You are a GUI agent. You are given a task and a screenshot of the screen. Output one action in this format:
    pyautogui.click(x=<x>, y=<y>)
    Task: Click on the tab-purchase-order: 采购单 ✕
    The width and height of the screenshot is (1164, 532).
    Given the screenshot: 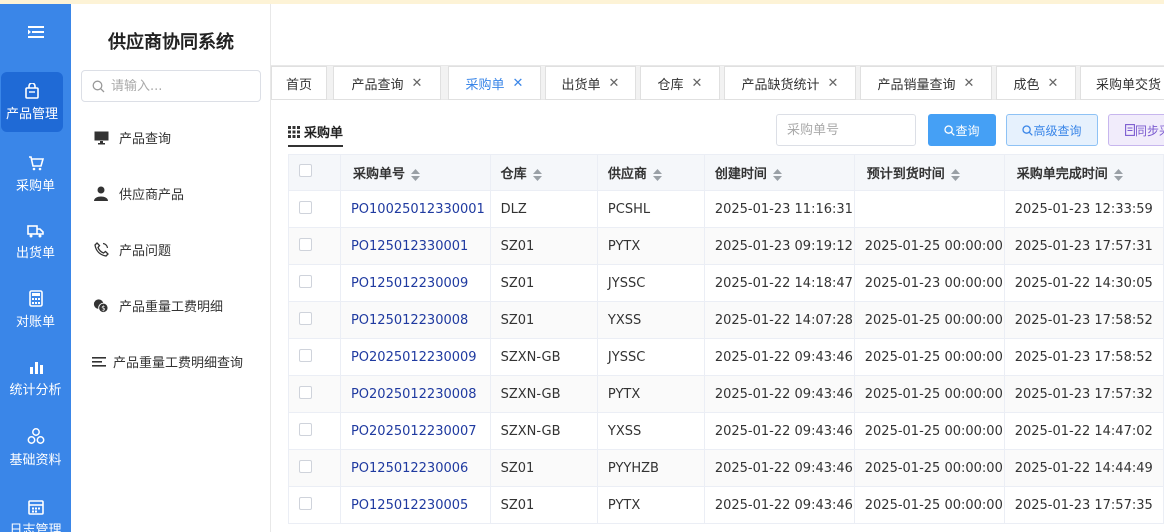 What is the action you would take?
    pyautogui.click(x=494, y=83)
    